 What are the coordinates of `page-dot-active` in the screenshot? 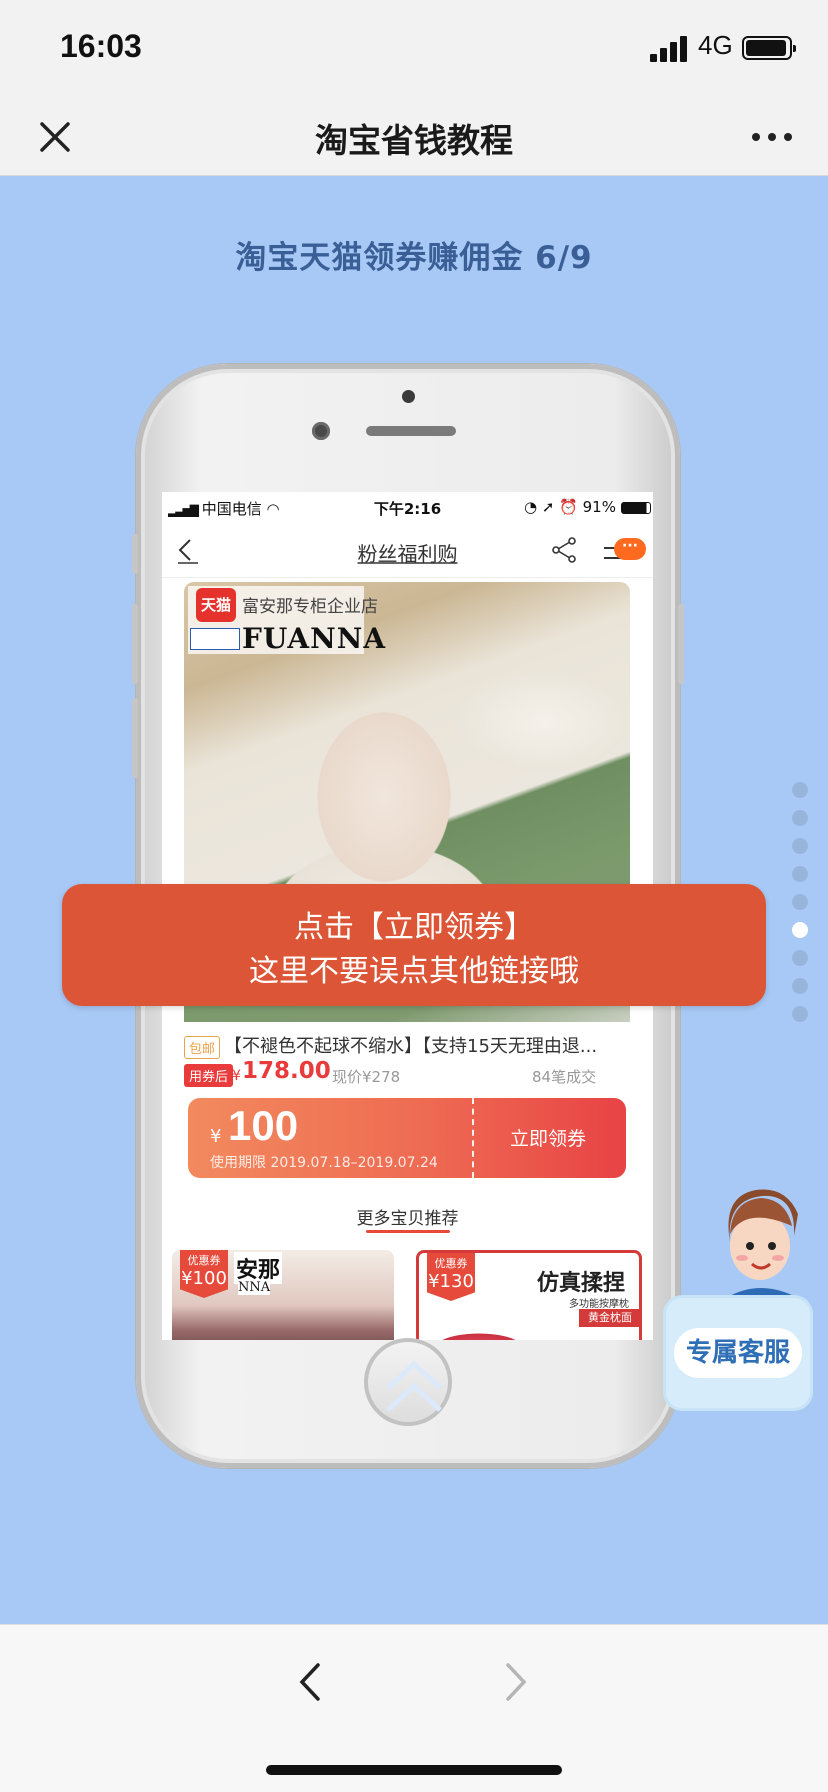 It's located at (800, 930).